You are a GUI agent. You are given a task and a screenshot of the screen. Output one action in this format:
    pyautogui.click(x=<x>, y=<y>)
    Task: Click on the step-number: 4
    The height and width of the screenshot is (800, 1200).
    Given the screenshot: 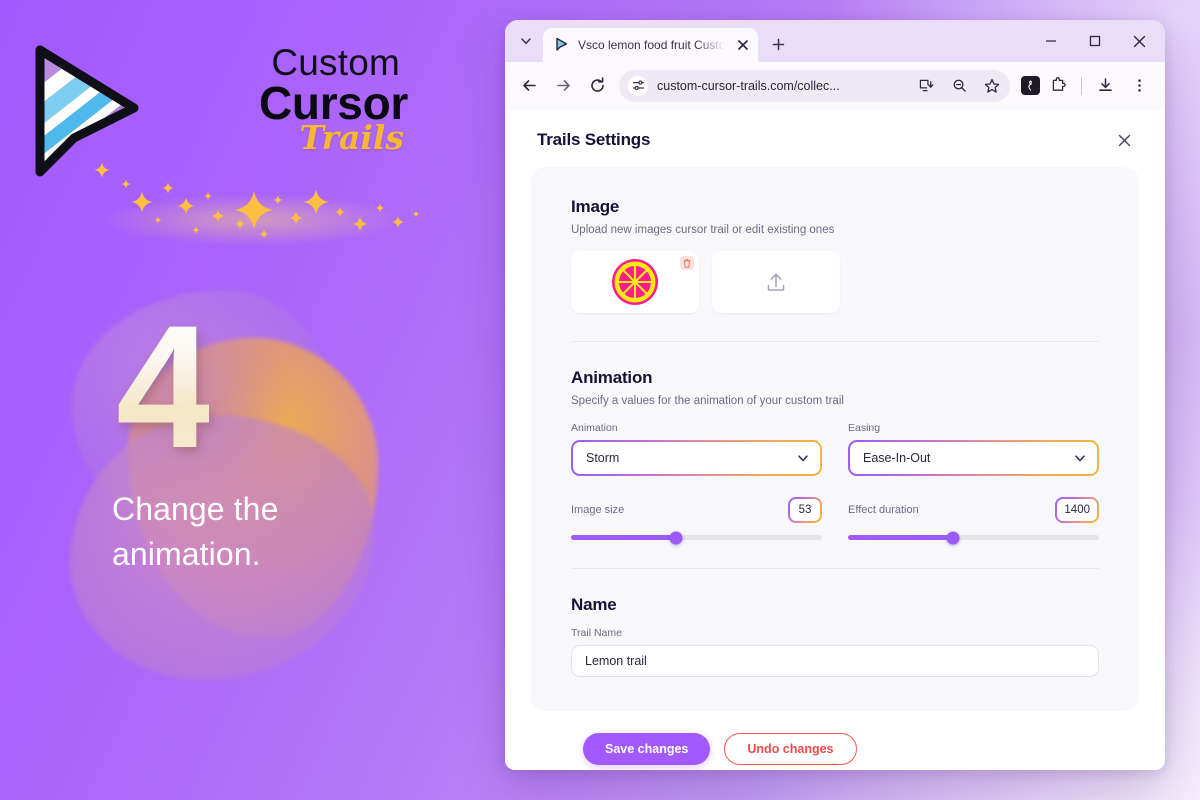 What is the action you would take?
    pyautogui.click(x=164, y=387)
    